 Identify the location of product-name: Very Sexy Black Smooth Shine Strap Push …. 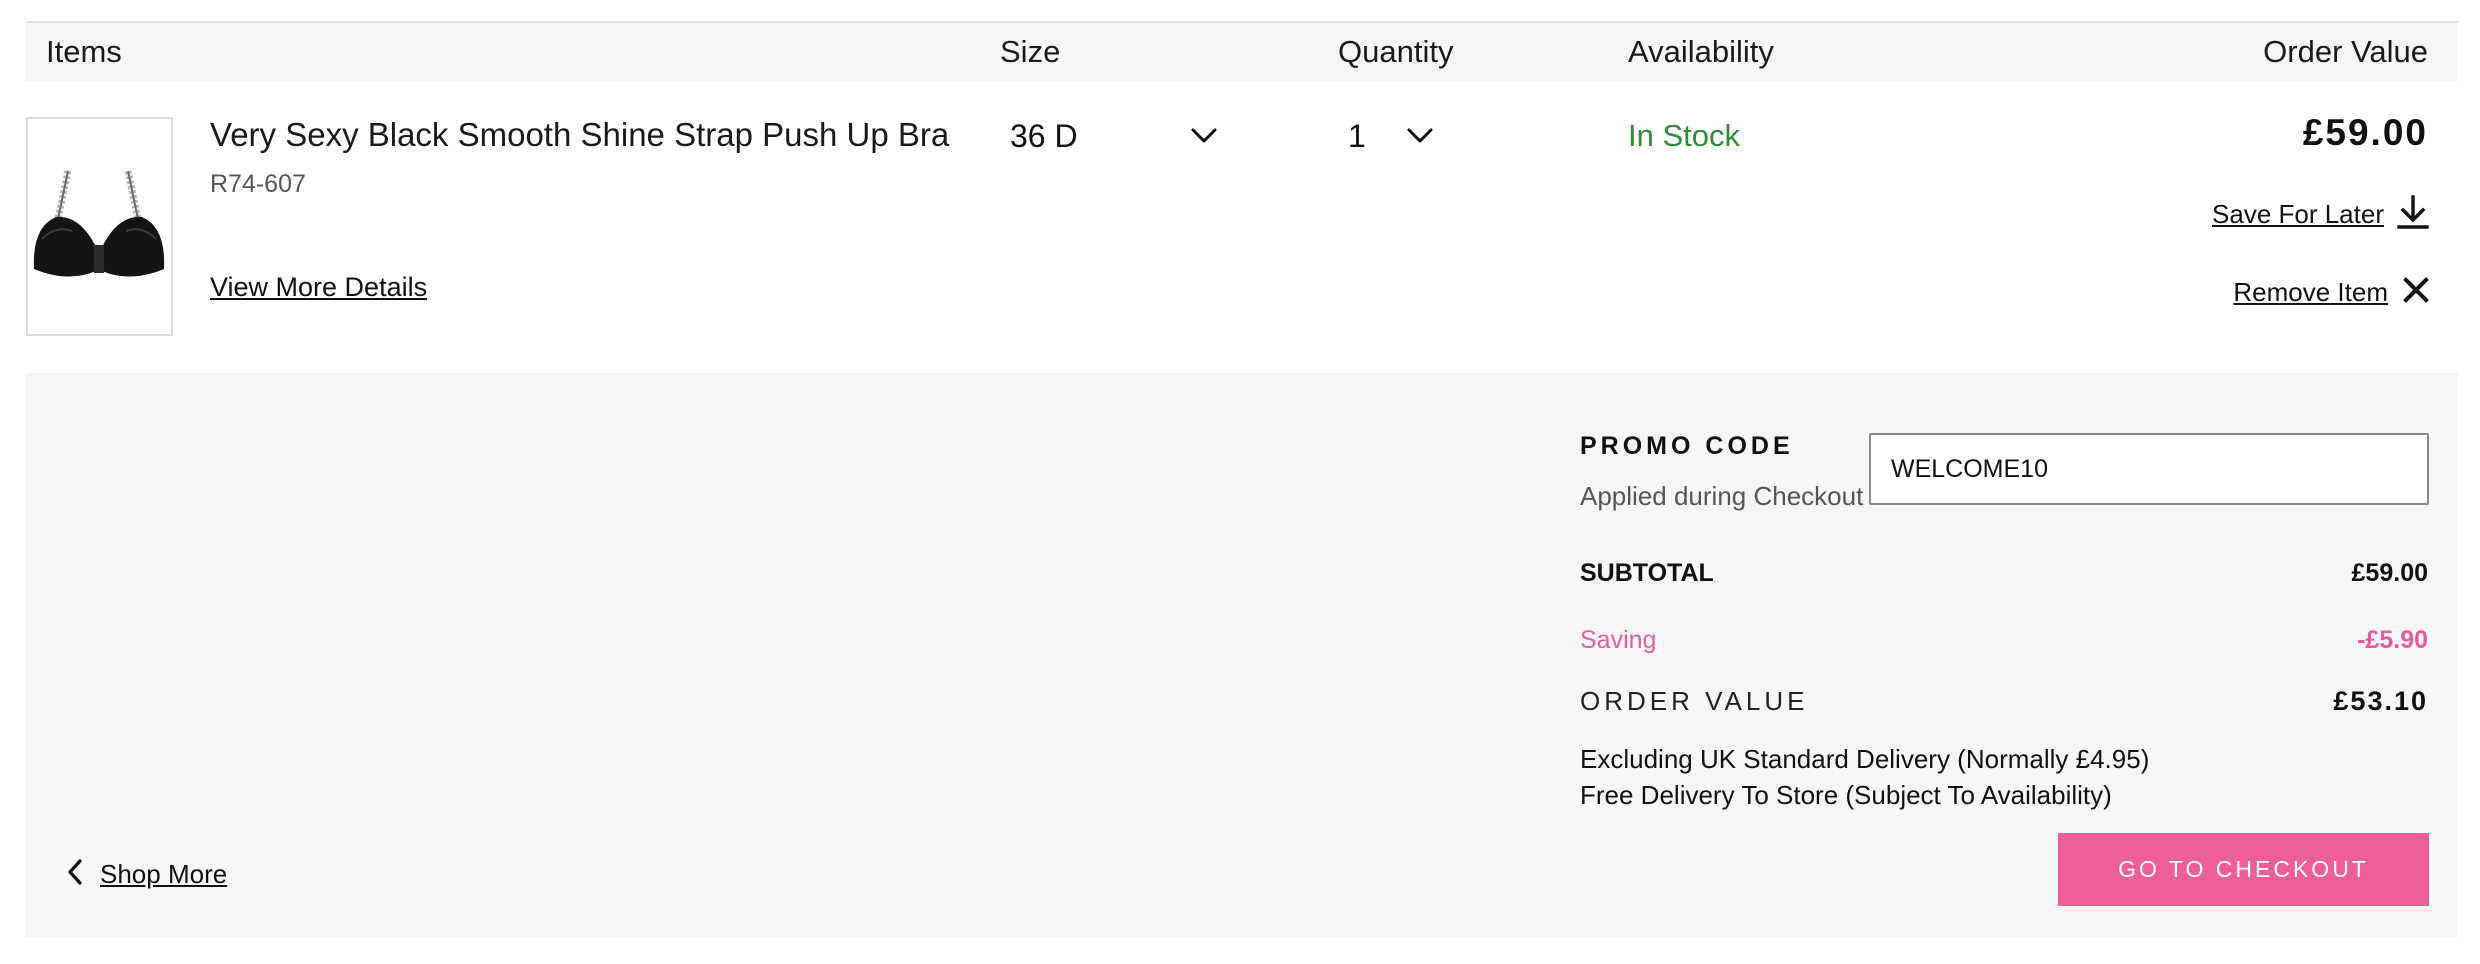
(579, 135).